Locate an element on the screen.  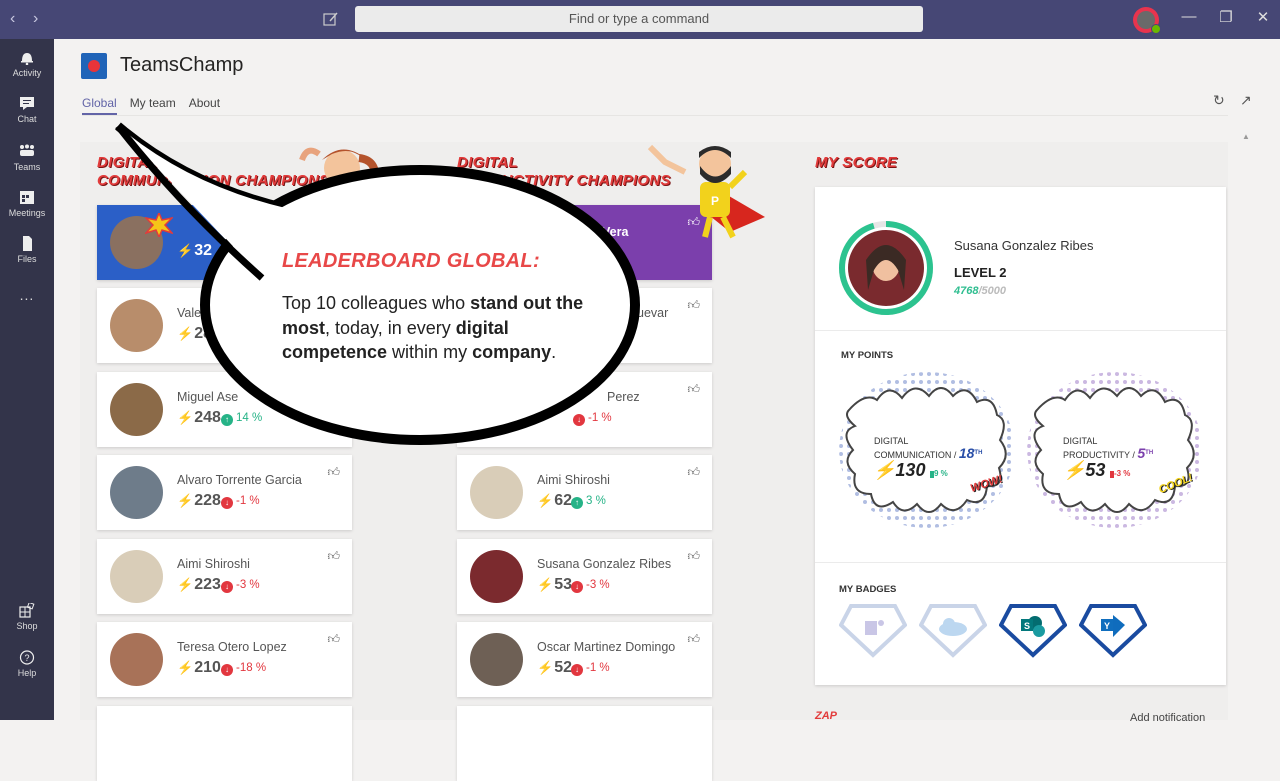
calendar-icon is located at coordinates (27, 197).